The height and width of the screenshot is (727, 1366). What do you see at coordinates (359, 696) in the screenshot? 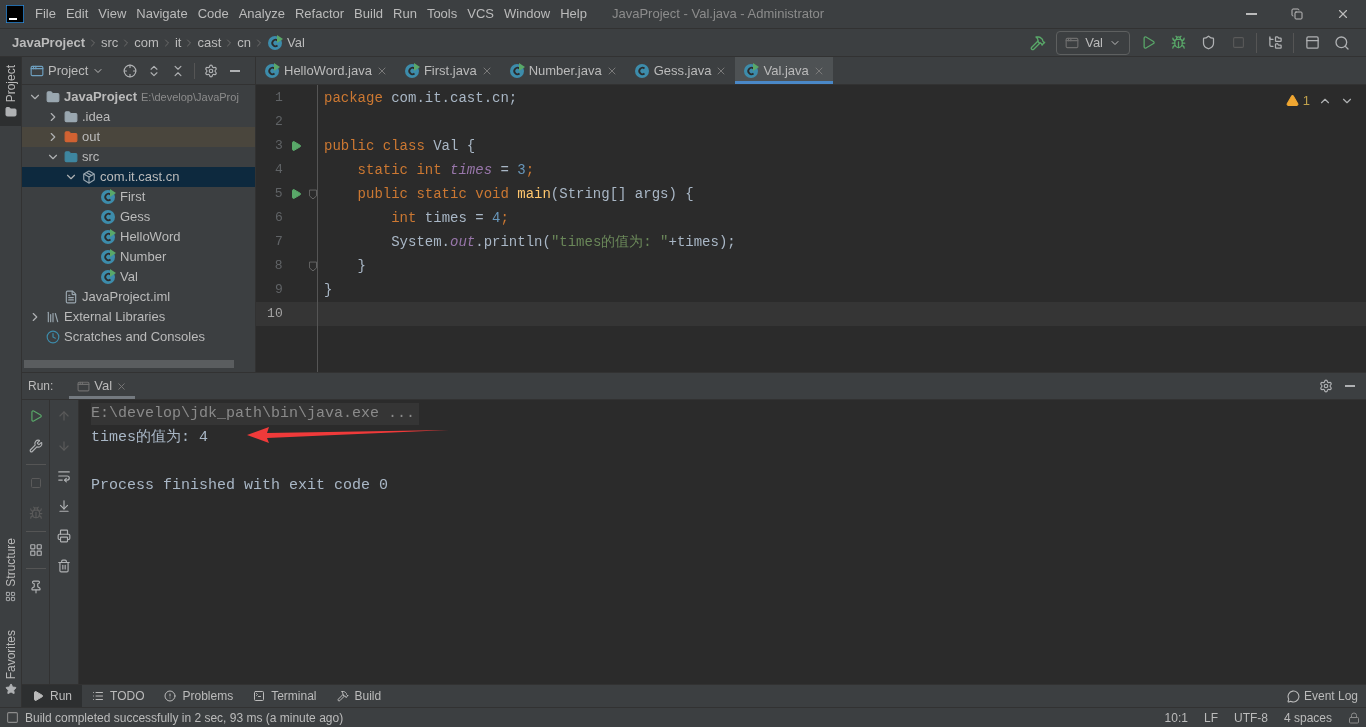
I see `tool-window-tab: Build` at bounding box center [359, 696].